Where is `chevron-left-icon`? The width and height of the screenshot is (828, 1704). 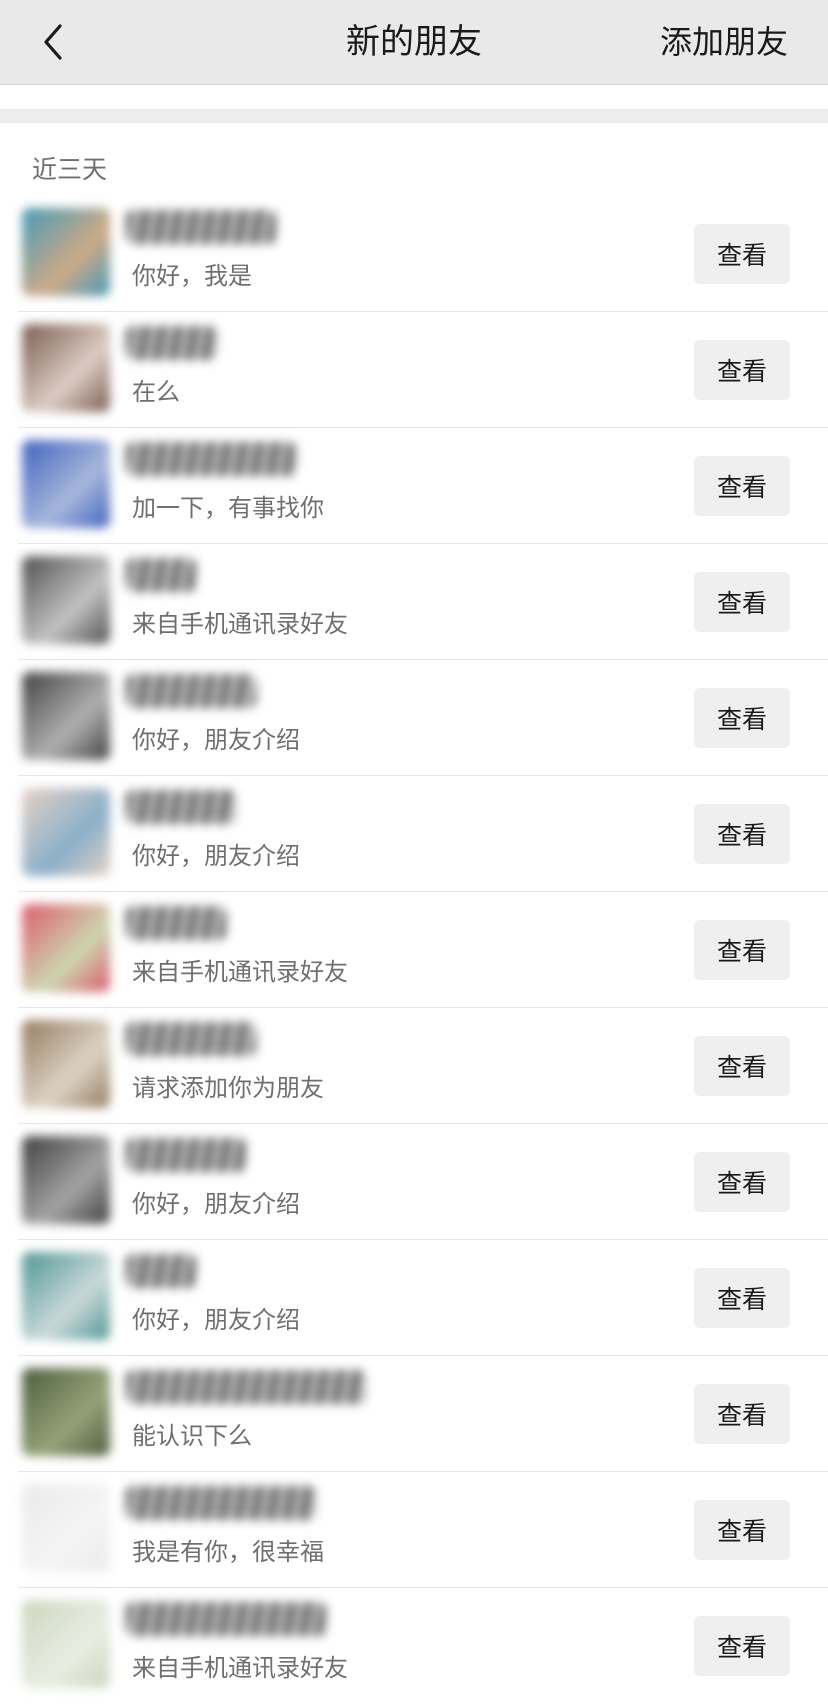
chevron-left-icon is located at coordinates (53, 42).